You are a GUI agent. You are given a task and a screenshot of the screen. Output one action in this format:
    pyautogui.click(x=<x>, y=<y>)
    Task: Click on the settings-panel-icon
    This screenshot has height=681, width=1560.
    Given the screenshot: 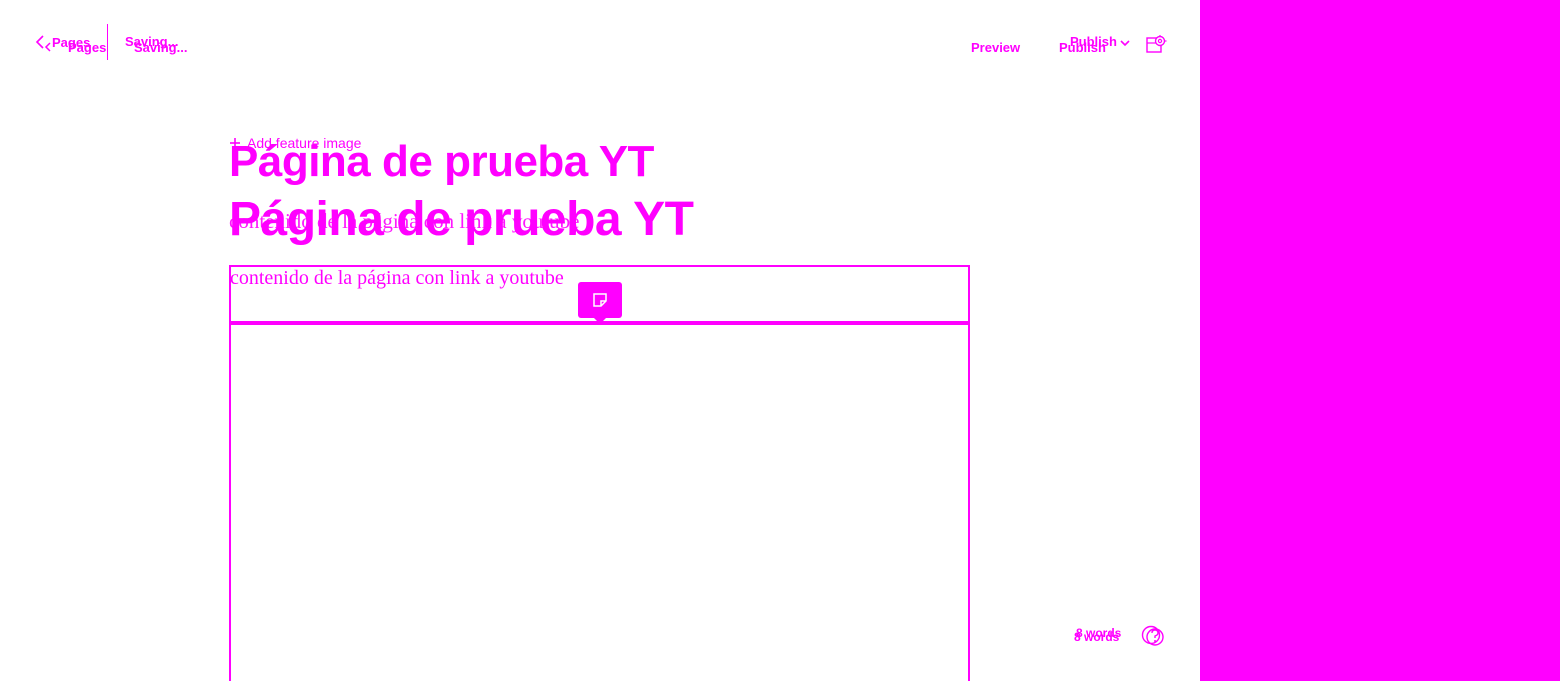 What is the action you would take?
    pyautogui.click(x=1156, y=44)
    